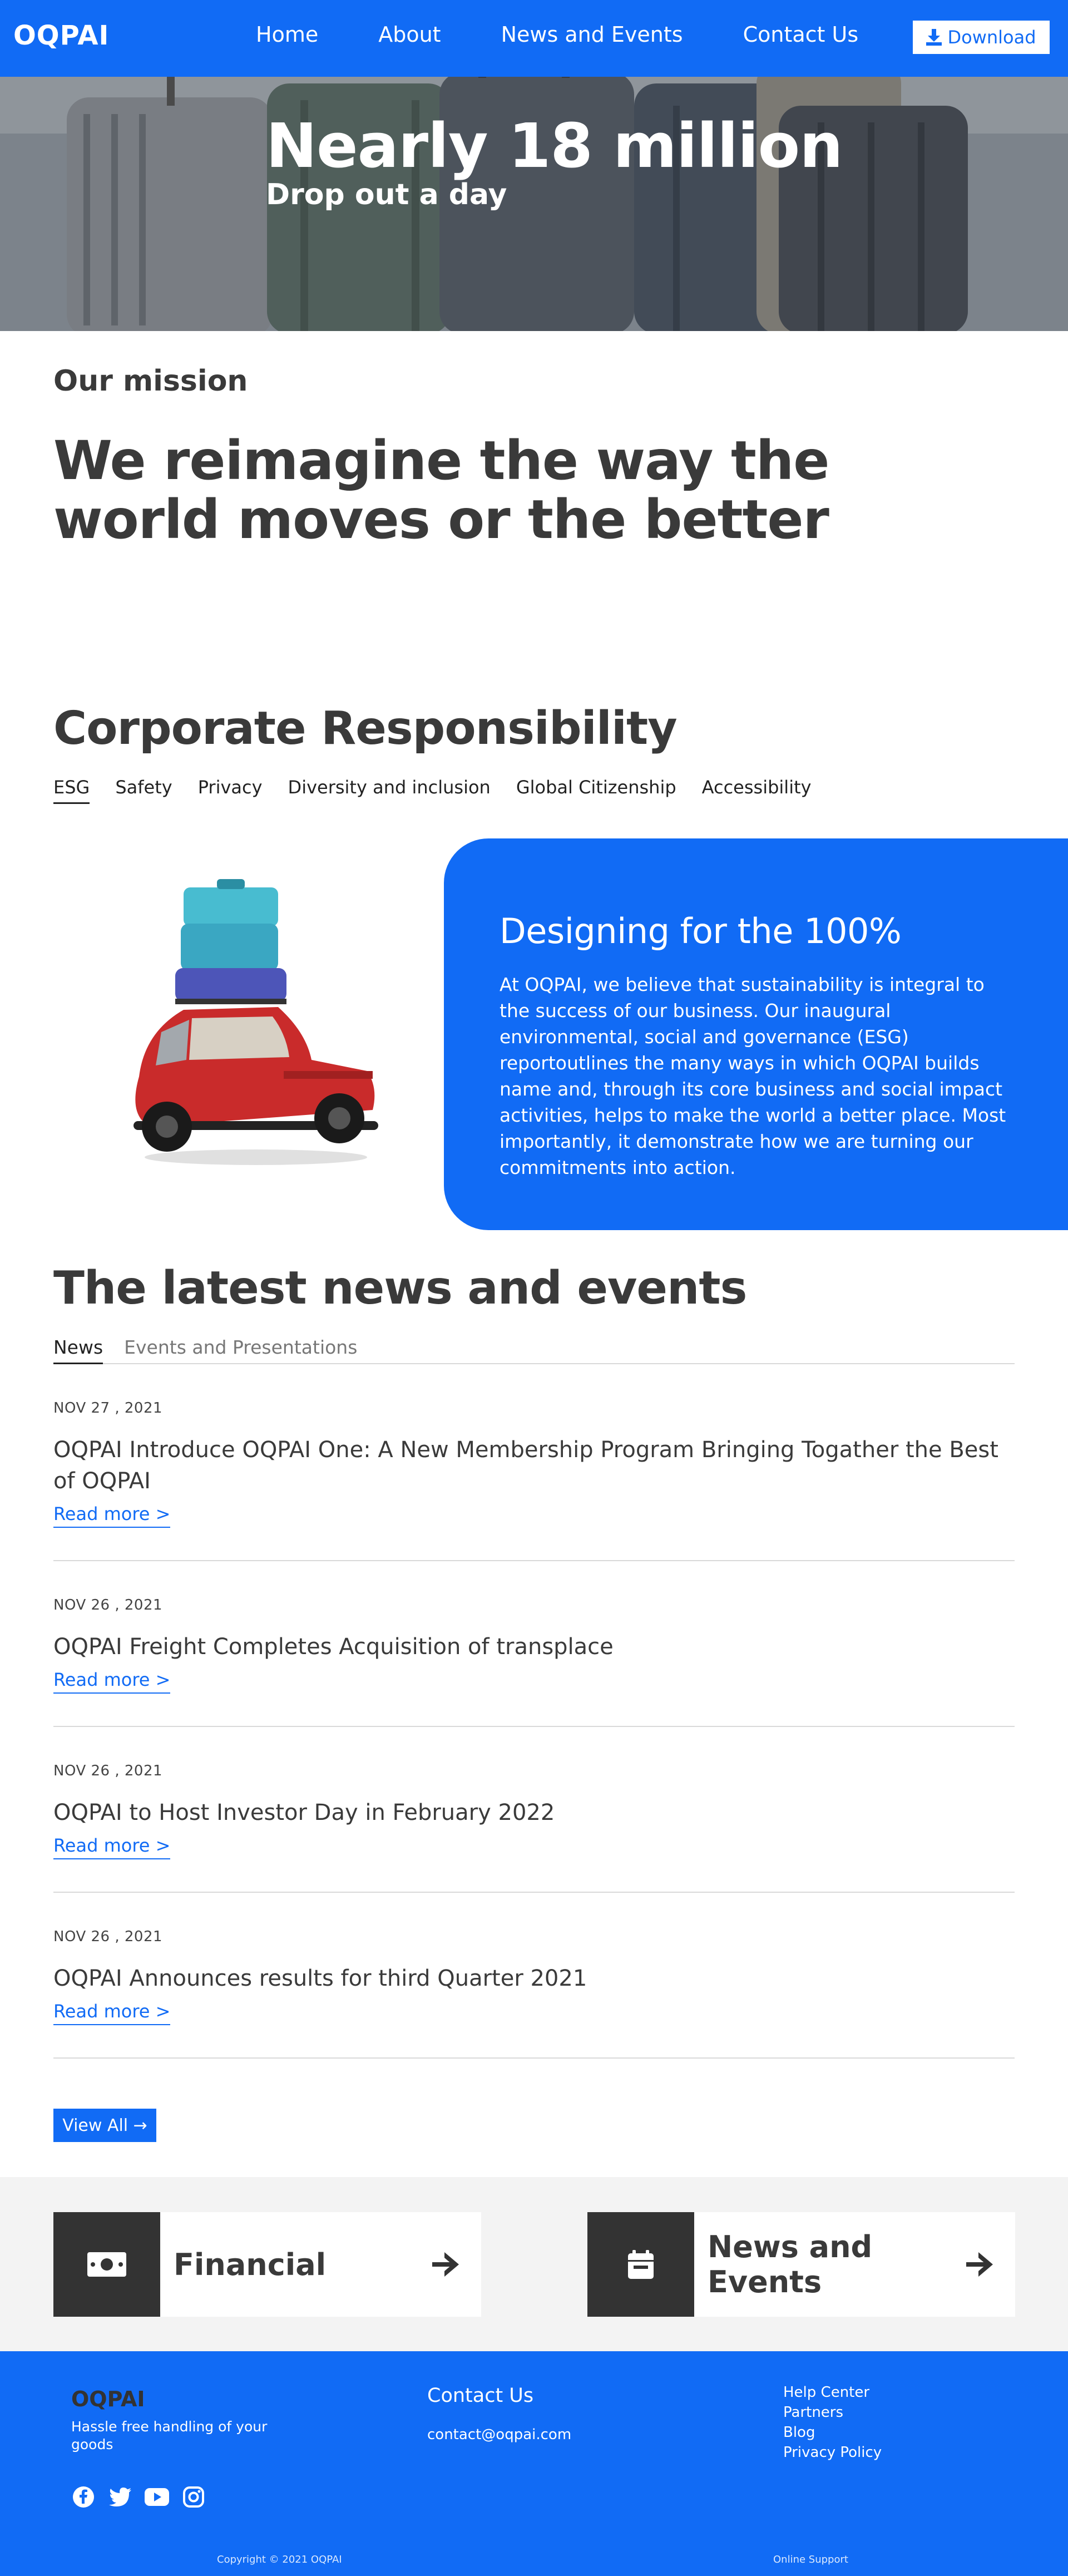  I want to click on hero-title: Nearly 18 million, so click(554, 145).